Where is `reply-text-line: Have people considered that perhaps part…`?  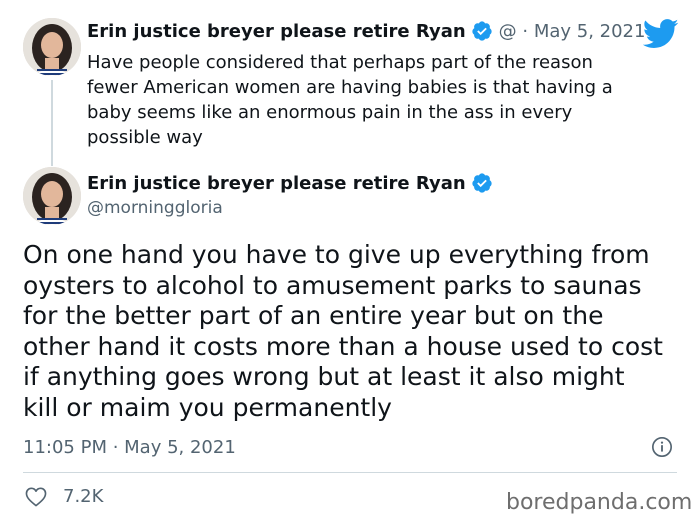
reply-text-line: Have people considered that perhaps part… is located at coordinates (340, 62).